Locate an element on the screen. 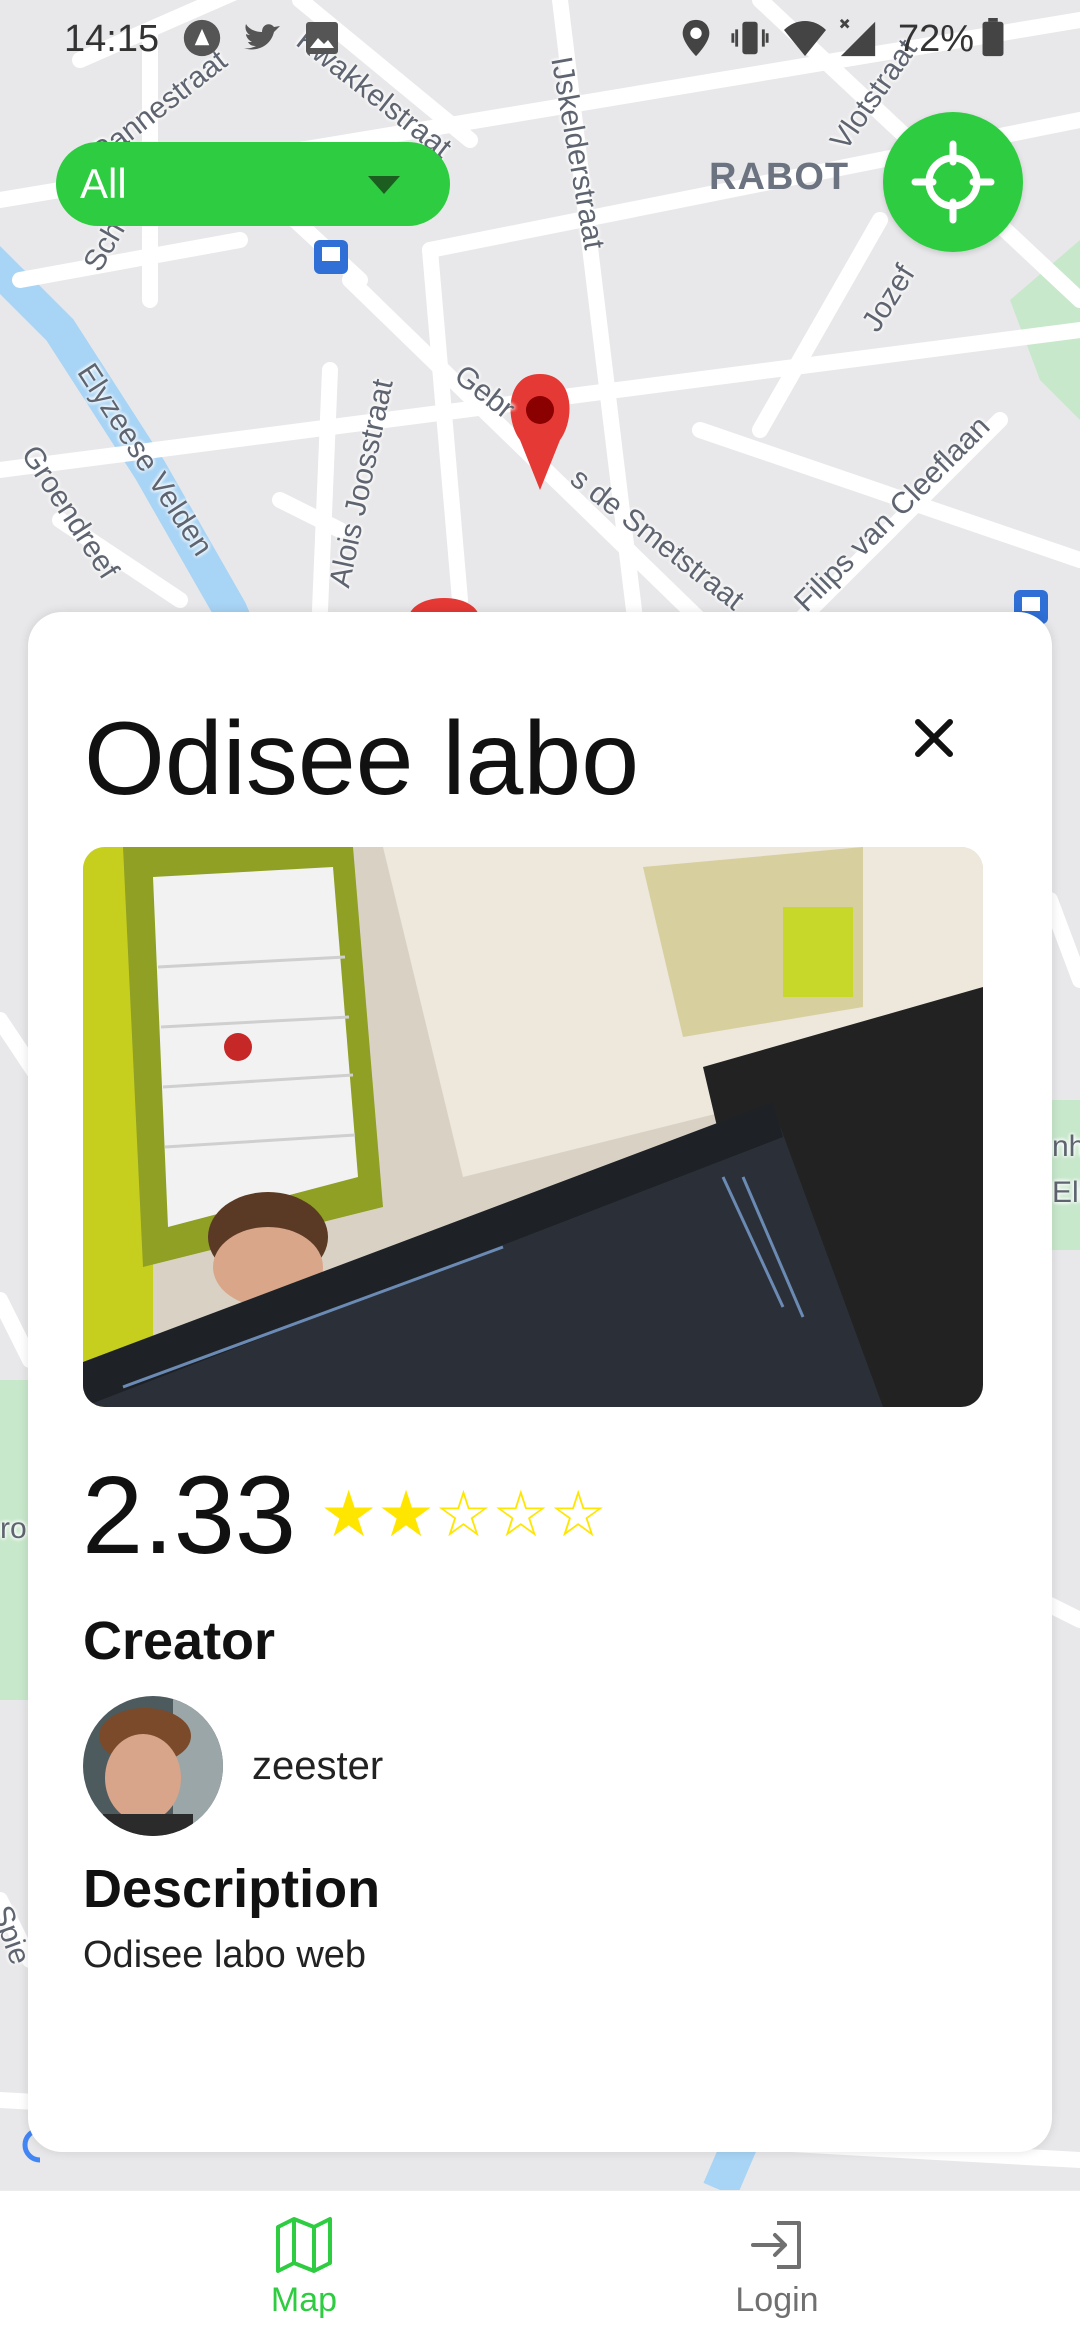 Image resolution: width=1080 pixels, height=2341 pixels. street-label: Eli is located at coordinates (1066, 1192).